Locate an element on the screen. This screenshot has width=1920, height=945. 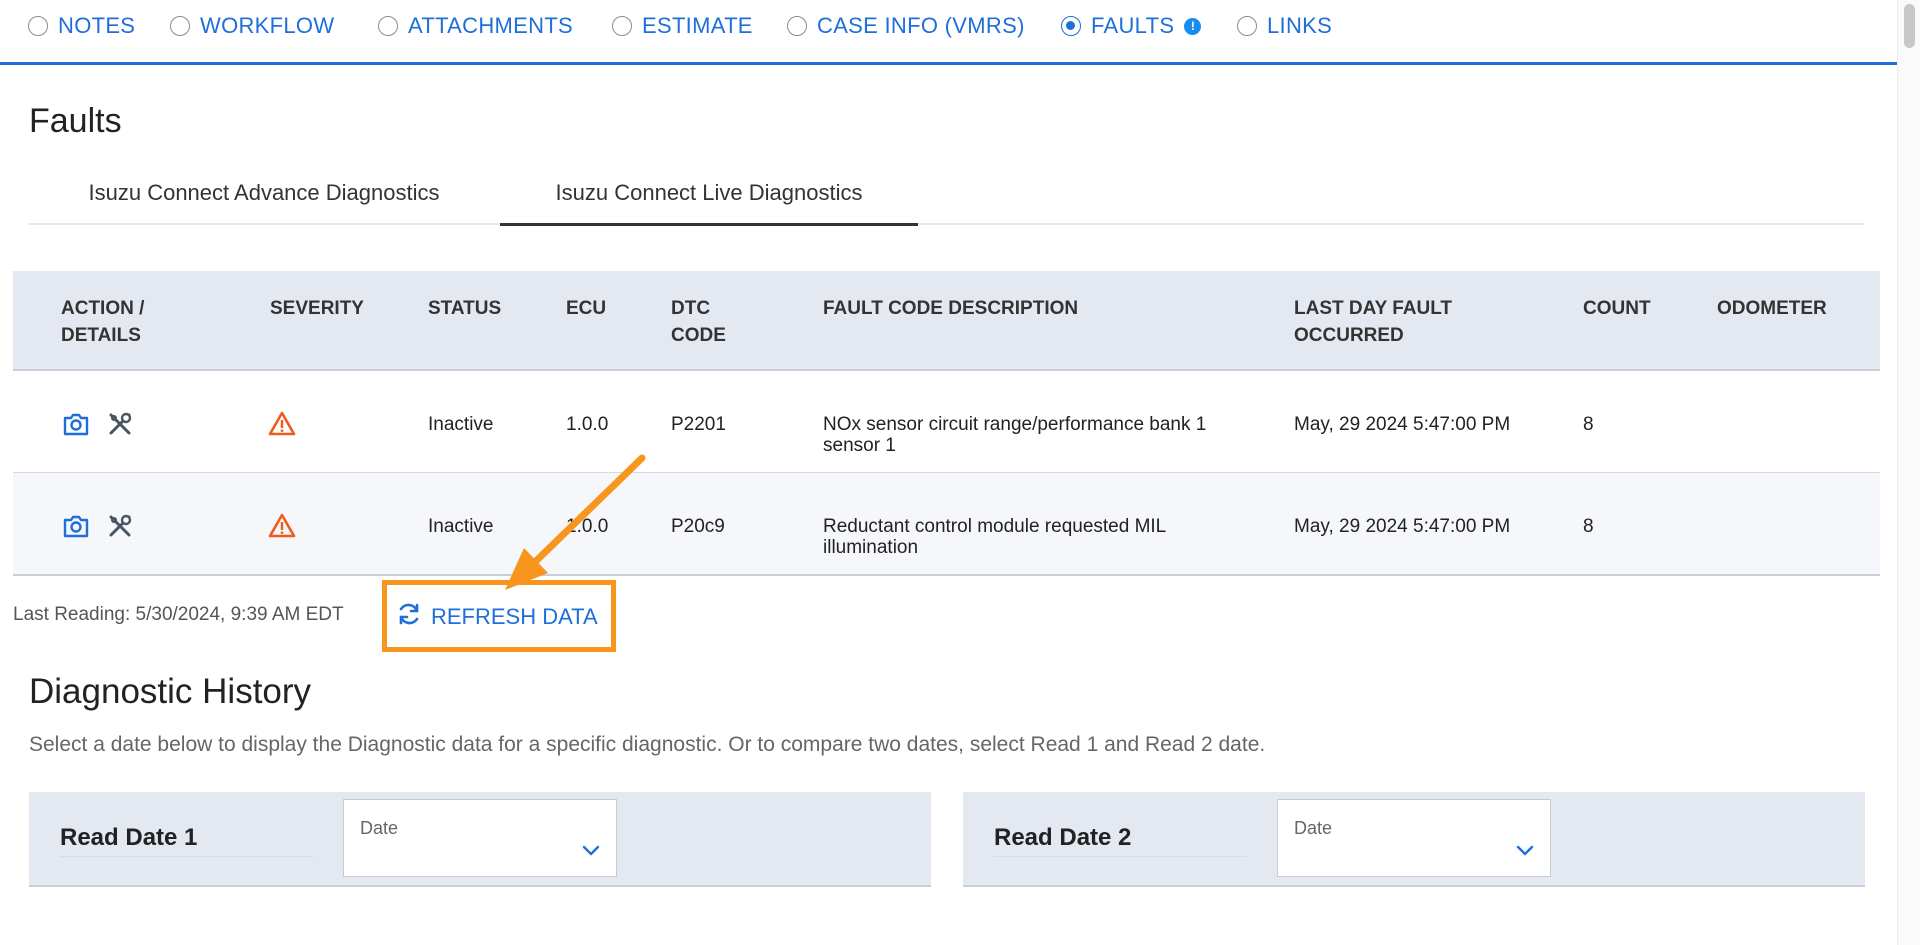
read-date-2-select: Date is located at coordinates (1414, 838).